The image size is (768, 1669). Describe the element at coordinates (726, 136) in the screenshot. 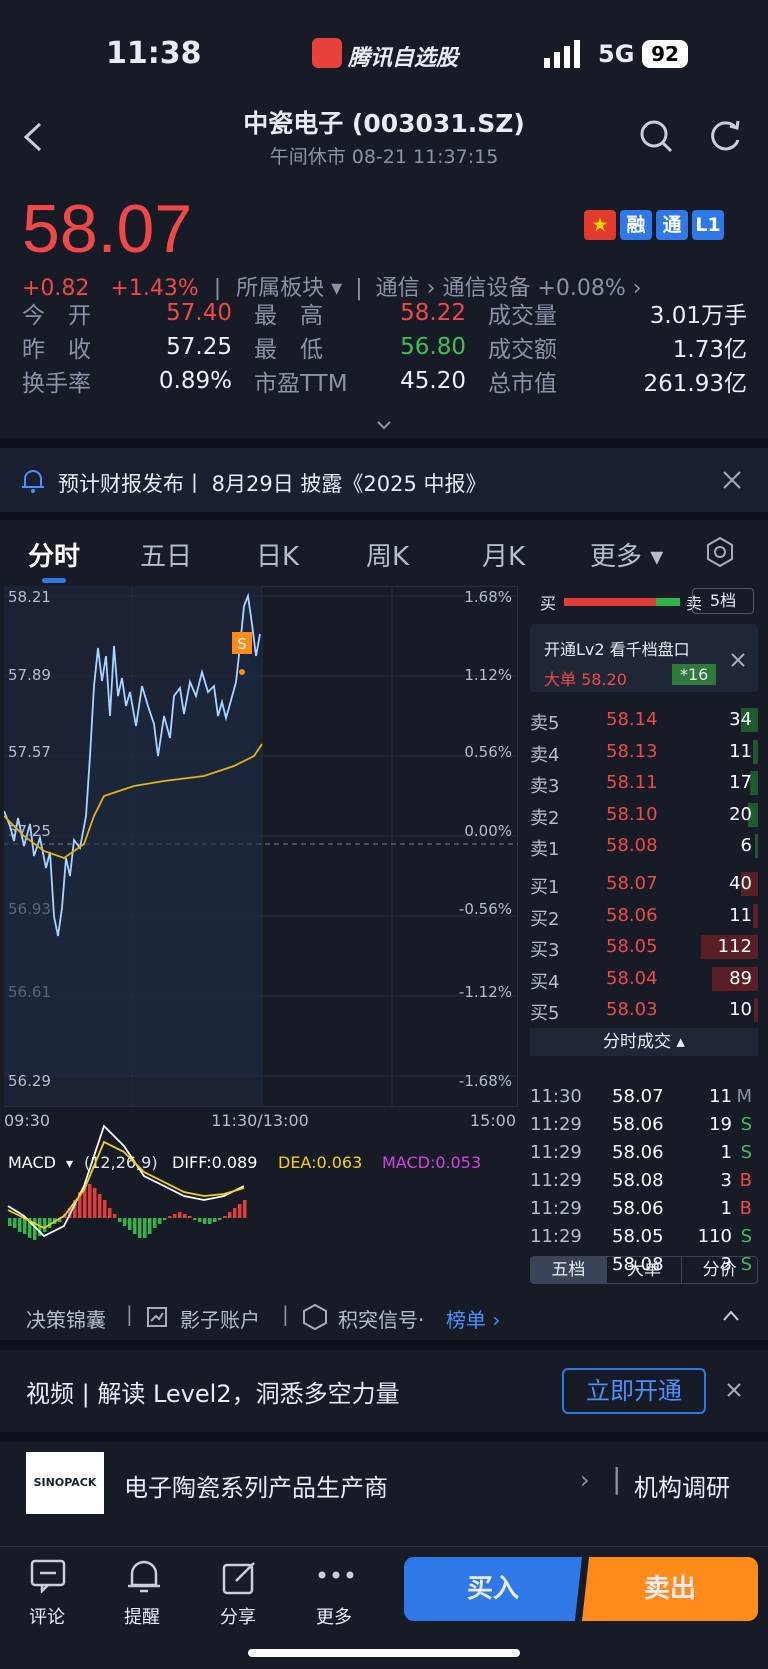

I see `refresh-icon` at that location.